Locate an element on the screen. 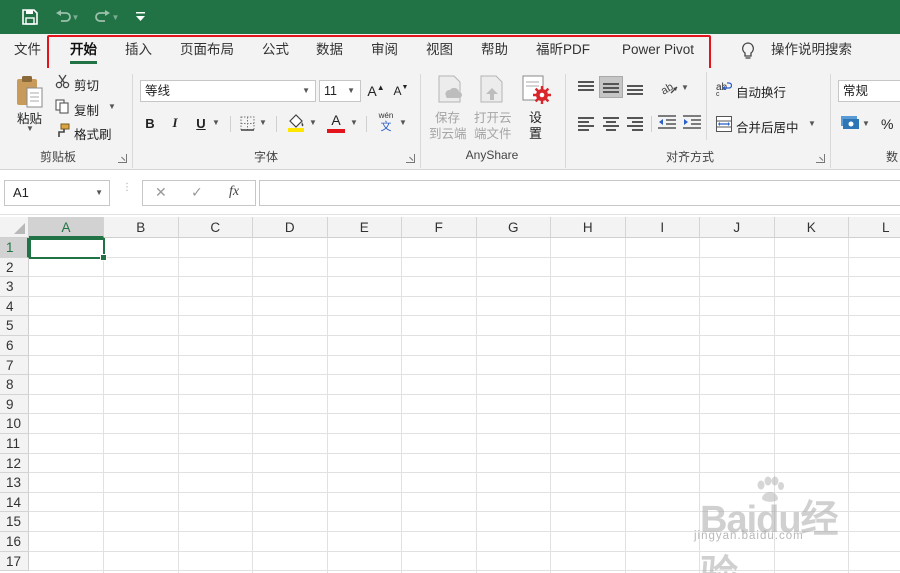 The image size is (900, 573). align-middle-button is located at coordinates (611, 87).